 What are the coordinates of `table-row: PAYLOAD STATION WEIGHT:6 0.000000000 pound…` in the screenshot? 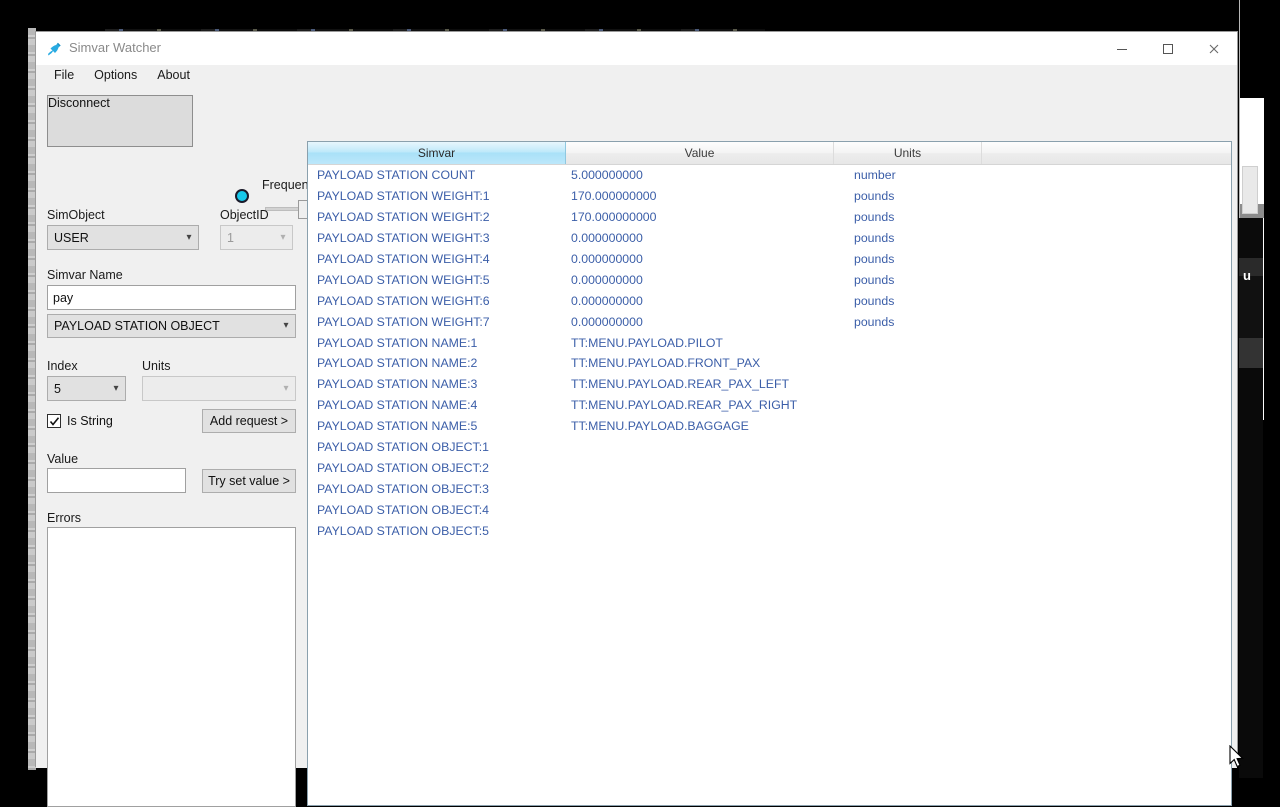 It's located at (769, 300).